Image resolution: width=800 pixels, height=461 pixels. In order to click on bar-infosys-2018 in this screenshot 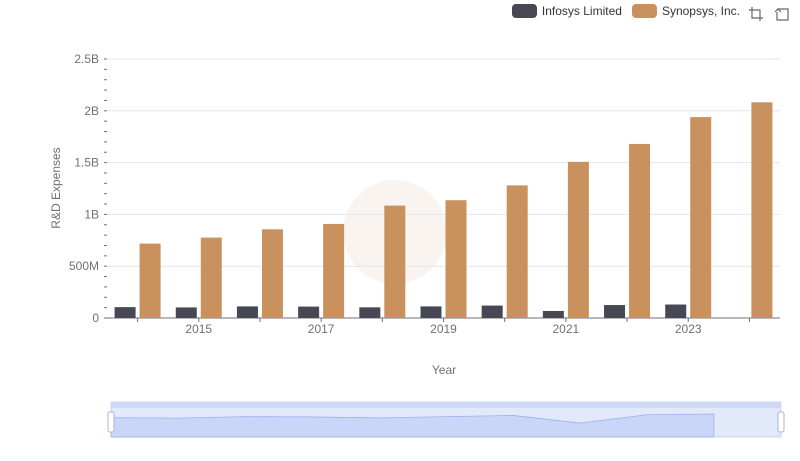, I will do `click(370, 312)`.